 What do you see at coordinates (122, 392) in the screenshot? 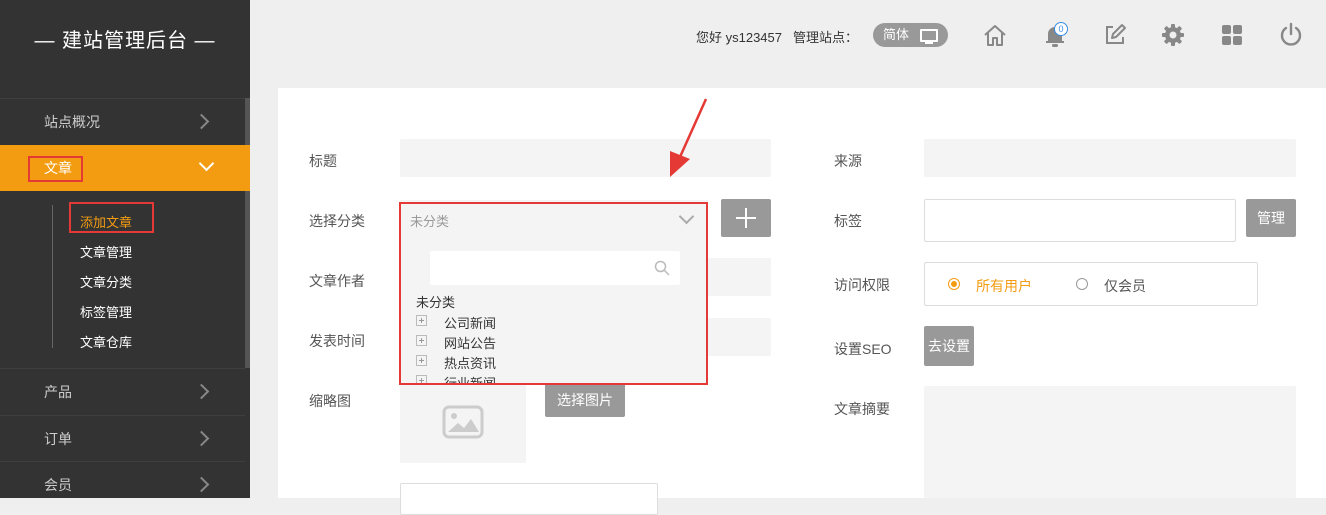
I see `sidebar-item-product: 产品` at bounding box center [122, 392].